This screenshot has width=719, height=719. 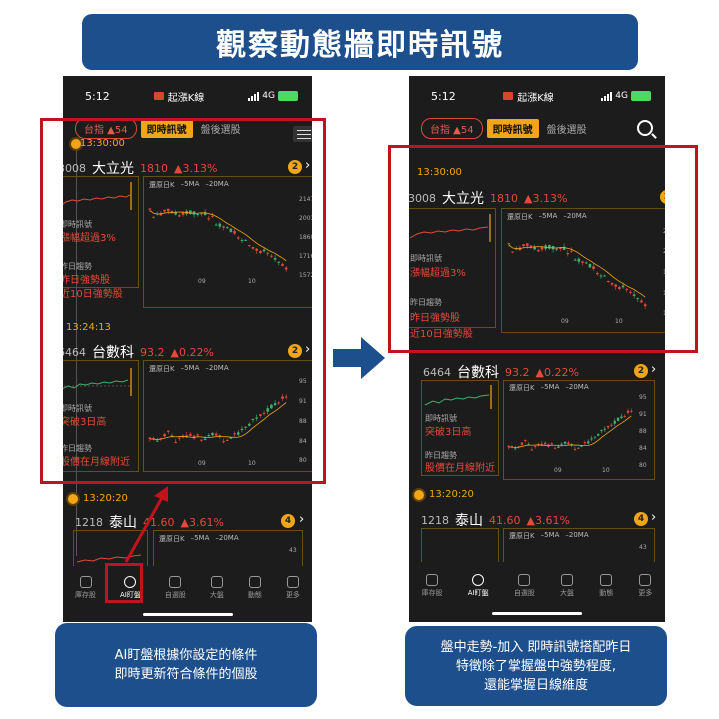 I want to click on tab-after-hours: 盤後選股, so click(x=567, y=128).